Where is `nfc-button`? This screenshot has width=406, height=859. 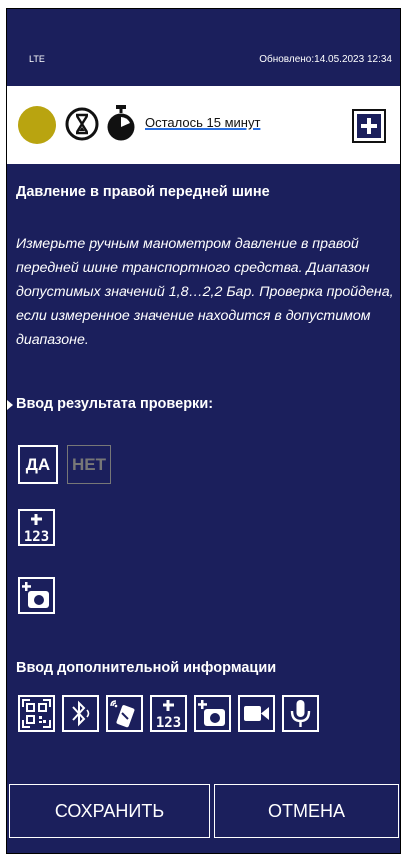 nfc-button is located at coordinates (124, 713).